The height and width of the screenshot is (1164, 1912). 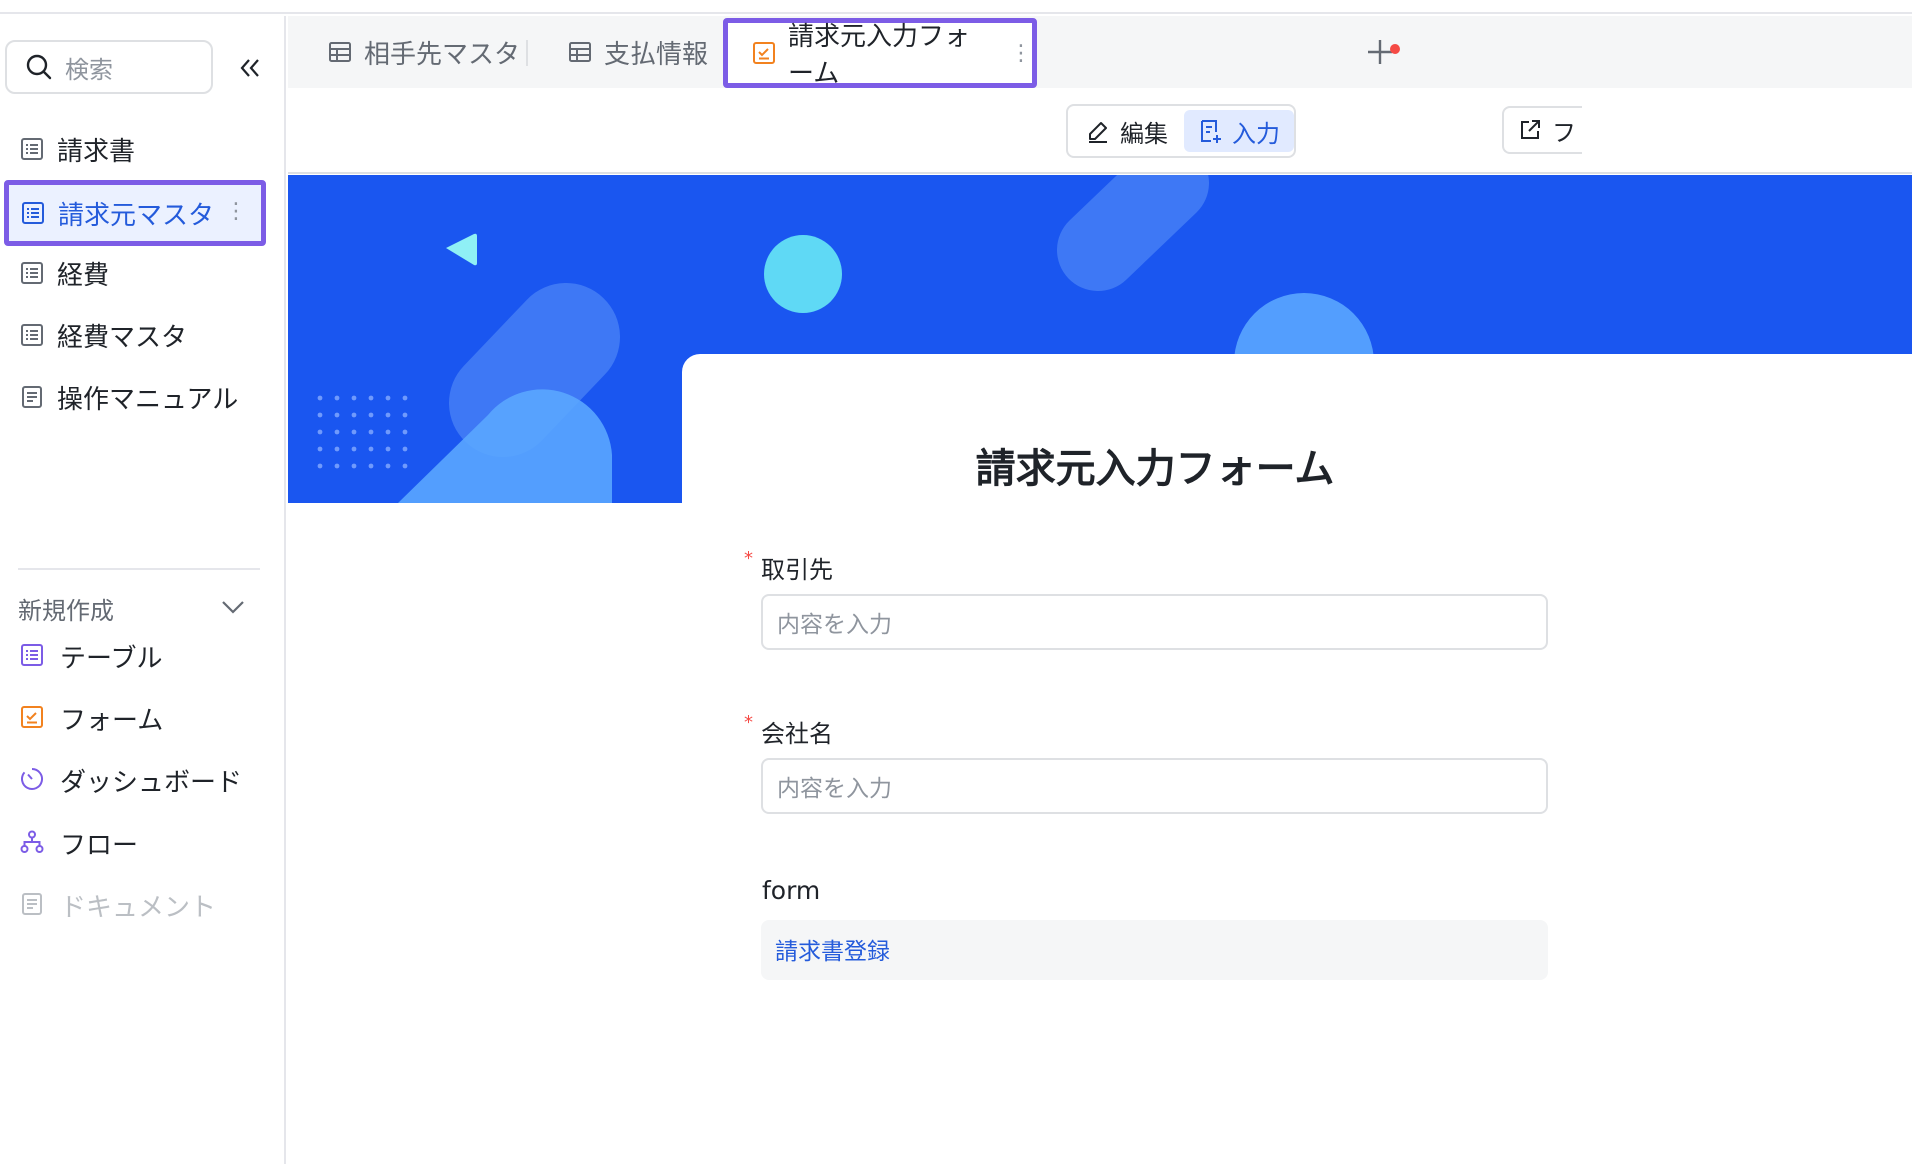 I want to click on collapse-sidebar-button, so click(x=250, y=68).